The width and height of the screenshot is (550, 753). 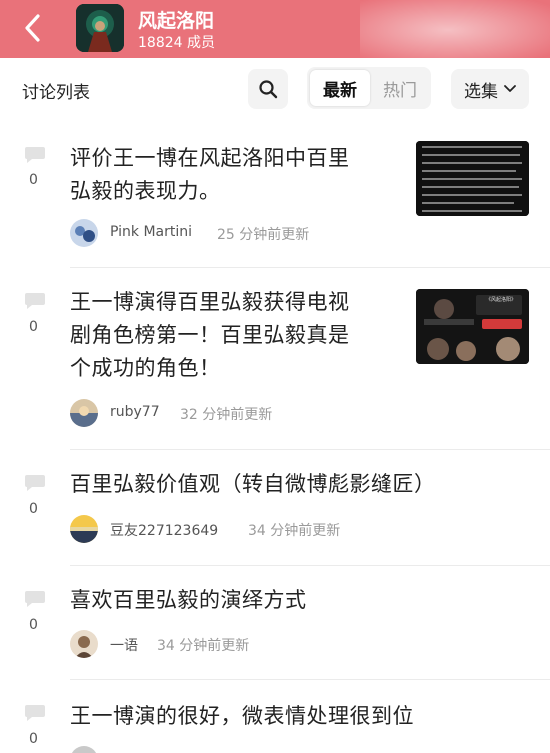 I want to click on group-header: 风起洛阳 18824 成员, so click(x=275, y=29).